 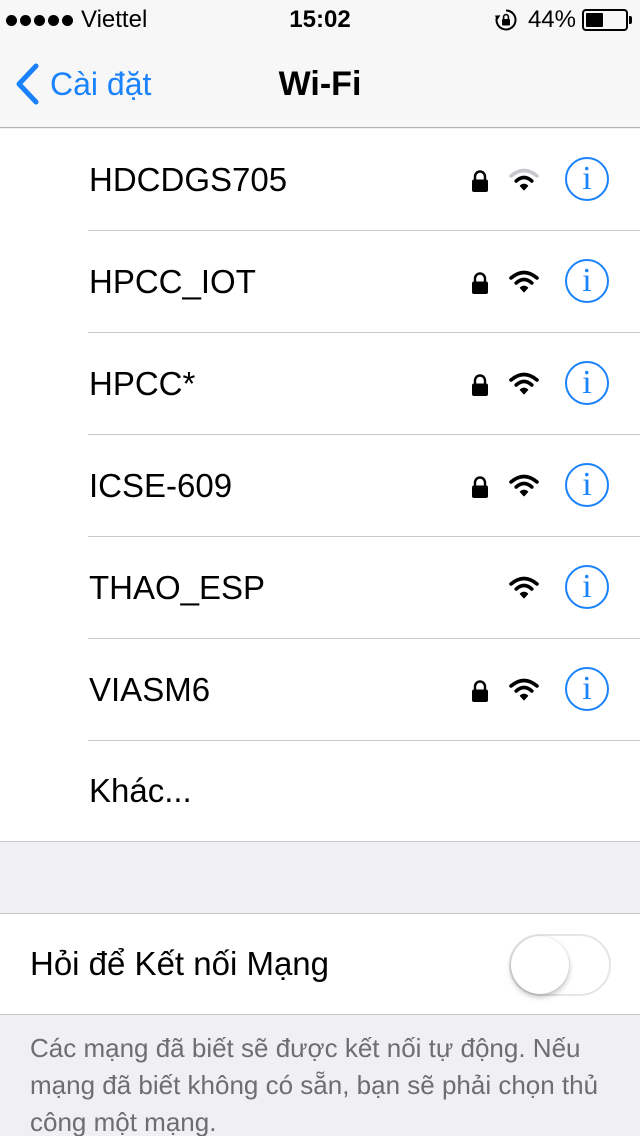 What do you see at coordinates (172, 281) in the screenshot?
I see `network-name: HPCC_IOT` at bounding box center [172, 281].